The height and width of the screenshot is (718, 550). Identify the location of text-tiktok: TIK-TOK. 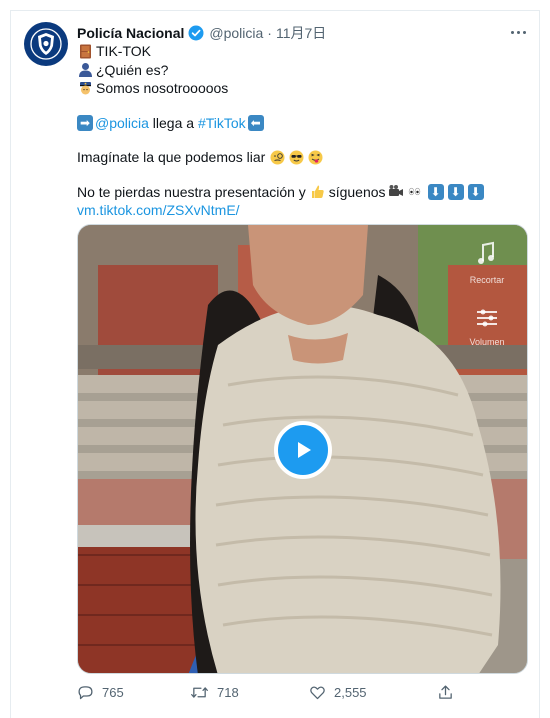
(123, 51).